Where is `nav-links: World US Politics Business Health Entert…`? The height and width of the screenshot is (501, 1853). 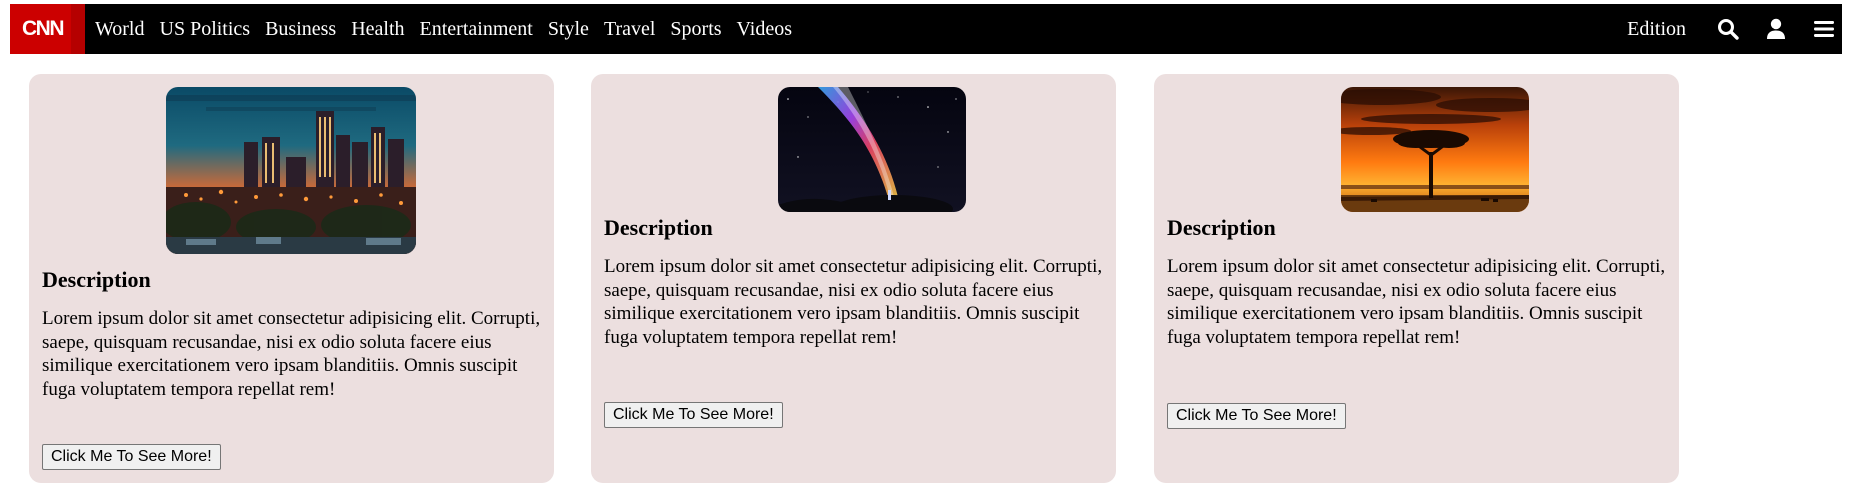
nav-links: World US Politics Business Health Entert… is located at coordinates (451, 29).